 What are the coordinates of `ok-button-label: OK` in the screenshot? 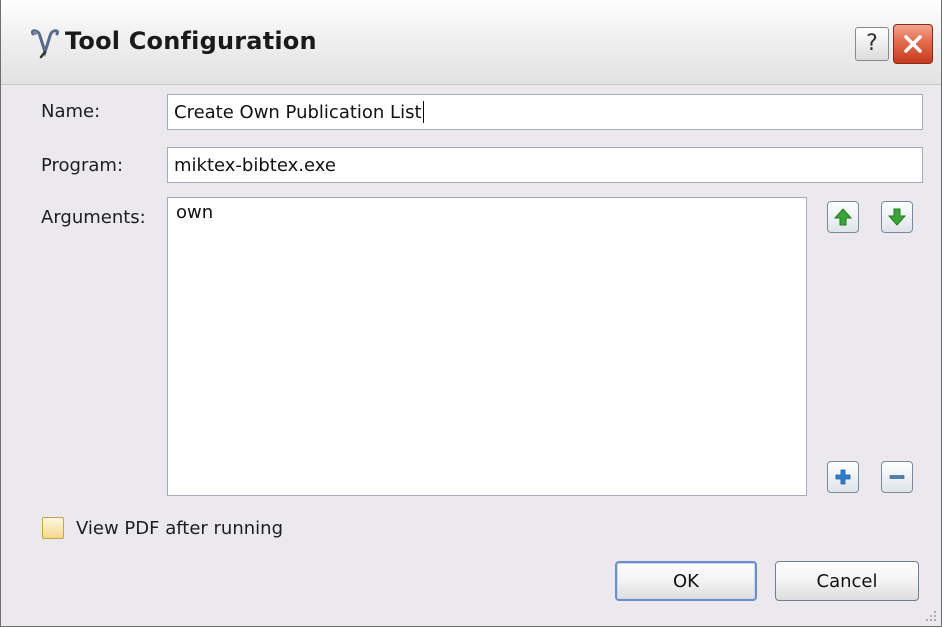 It's located at (686, 581).